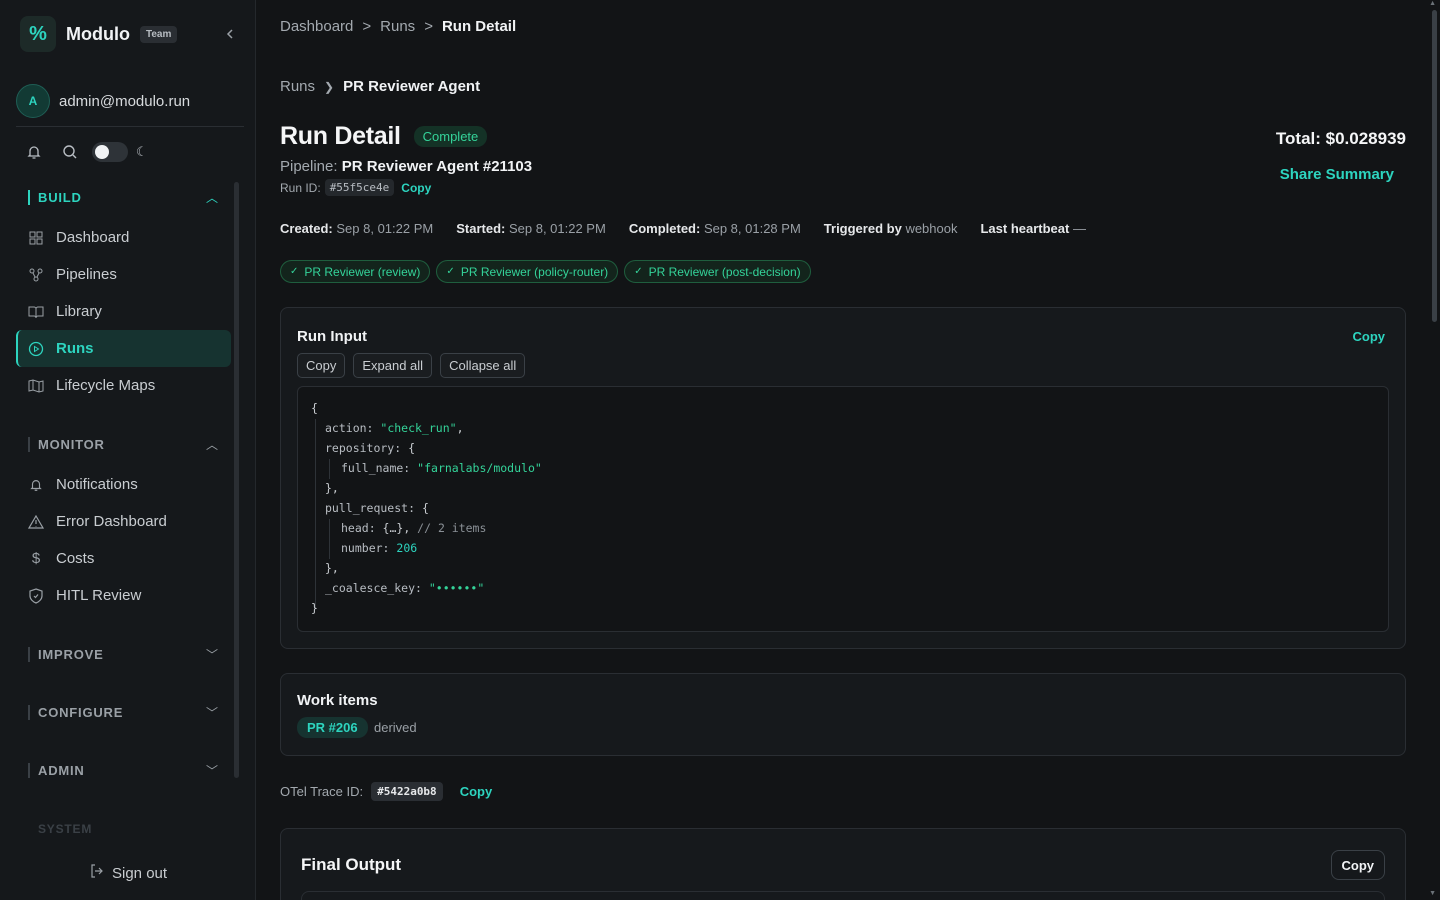  I want to click on json-head-comment: // 2 items, so click(452, 528).